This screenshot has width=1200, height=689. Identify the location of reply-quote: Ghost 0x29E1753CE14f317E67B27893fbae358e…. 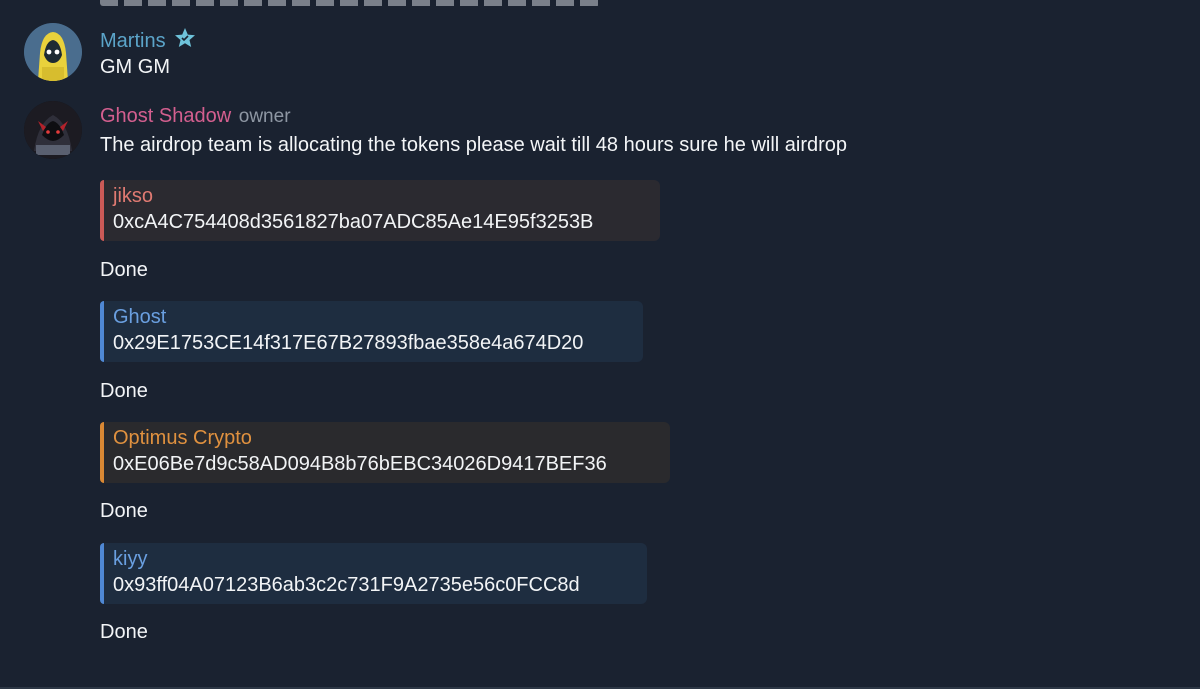
(371, 331).